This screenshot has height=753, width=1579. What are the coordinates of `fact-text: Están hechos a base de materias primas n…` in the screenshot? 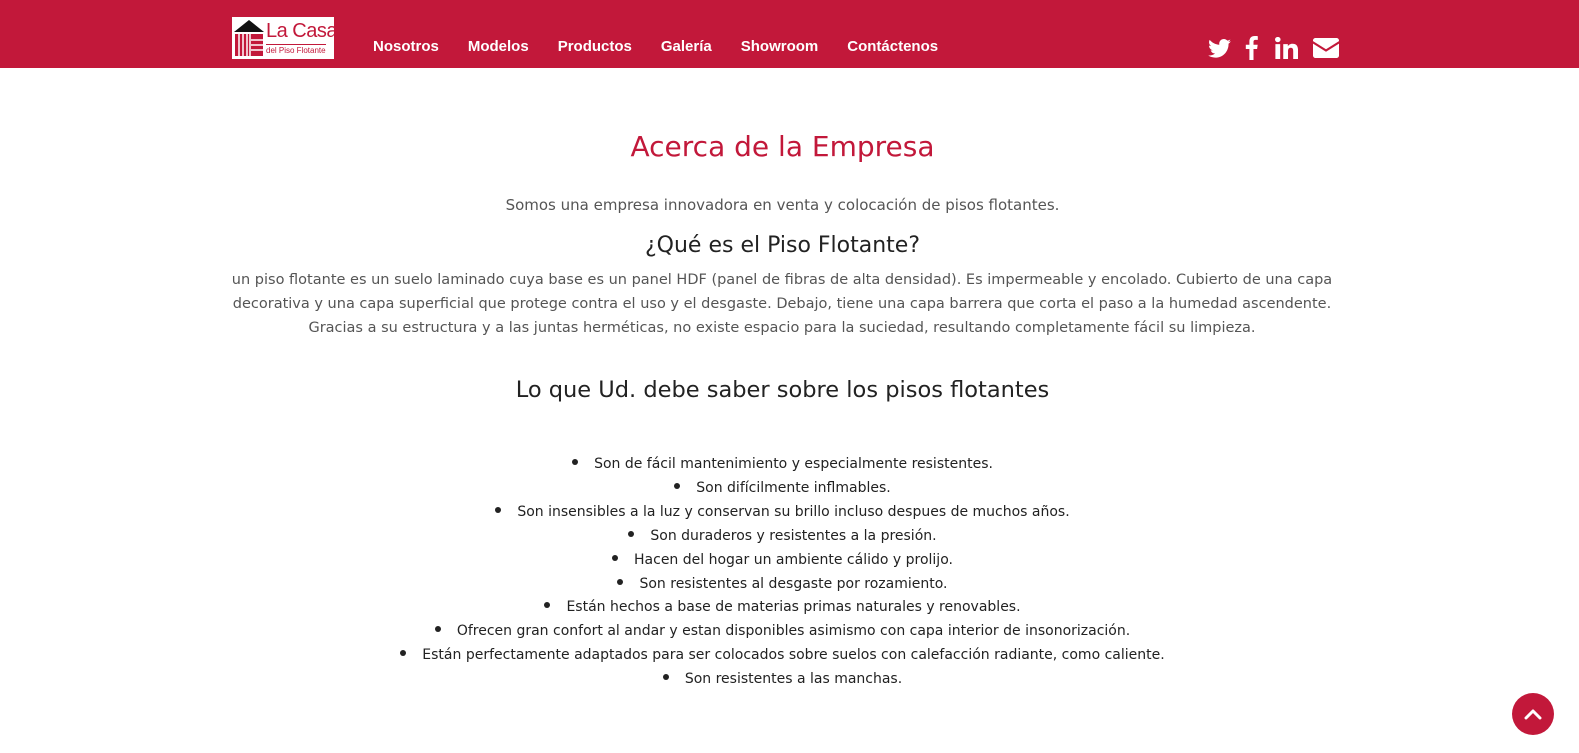 It's located at (793, 607).